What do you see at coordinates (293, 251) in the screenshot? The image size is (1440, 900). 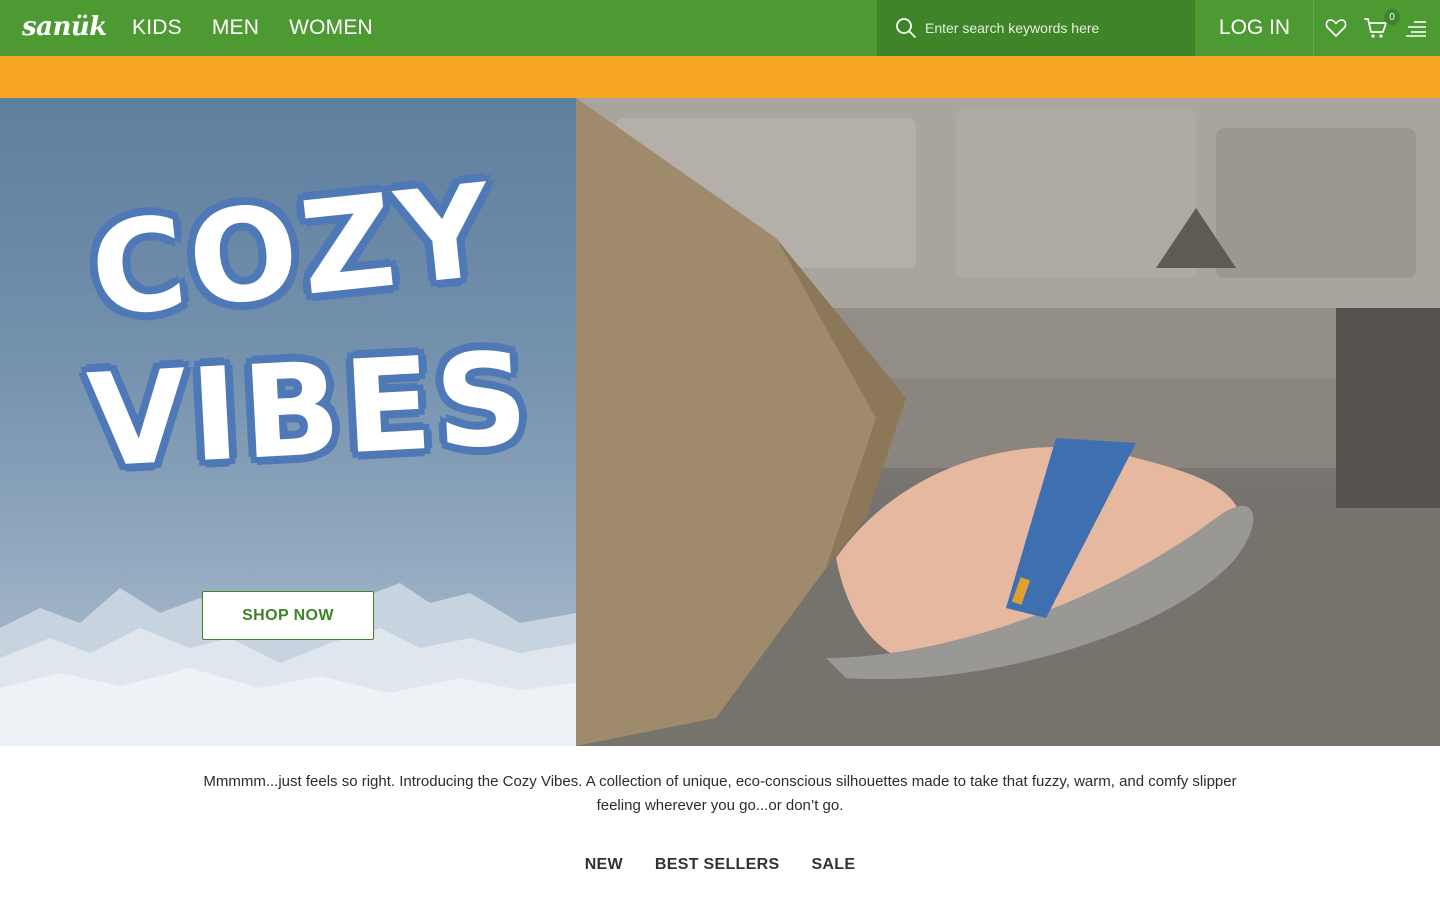 I see `headline-line-1: COZY` at bounding box center [293, 251].